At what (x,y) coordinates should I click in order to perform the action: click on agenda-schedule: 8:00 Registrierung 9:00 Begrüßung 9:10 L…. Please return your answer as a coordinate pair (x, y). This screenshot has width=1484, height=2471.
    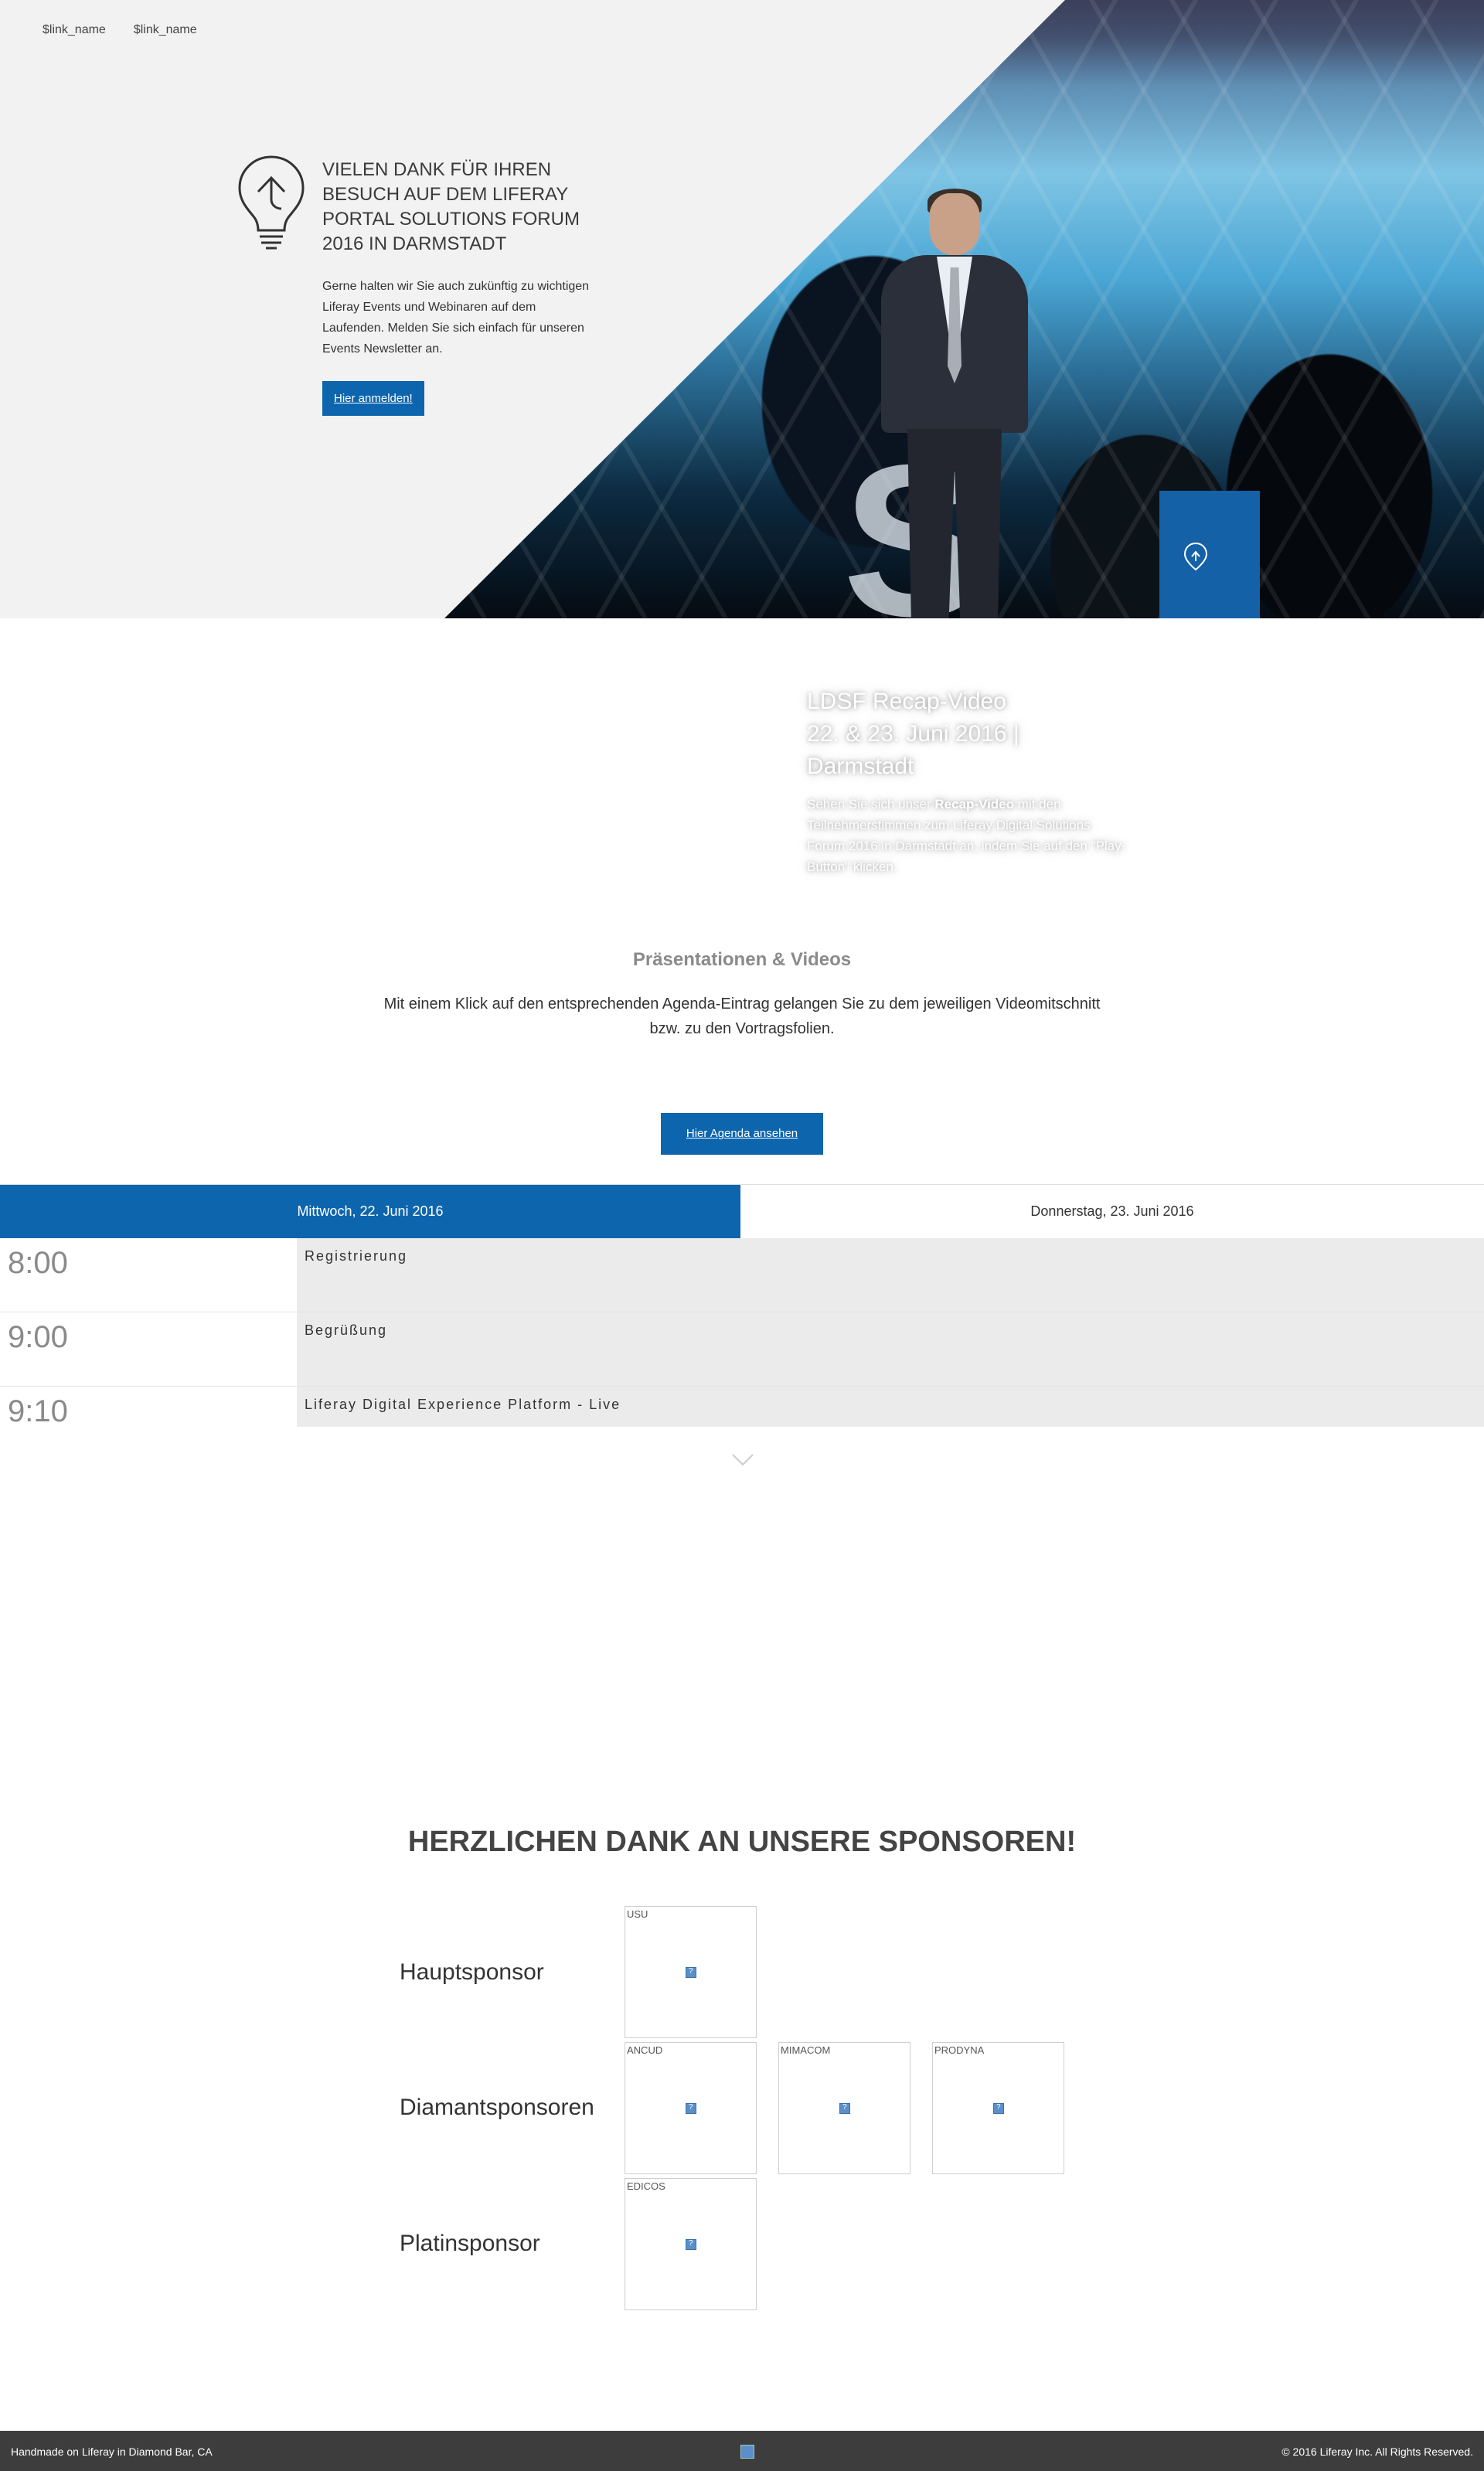
    Looking at the image, I should click on (742, 1333).